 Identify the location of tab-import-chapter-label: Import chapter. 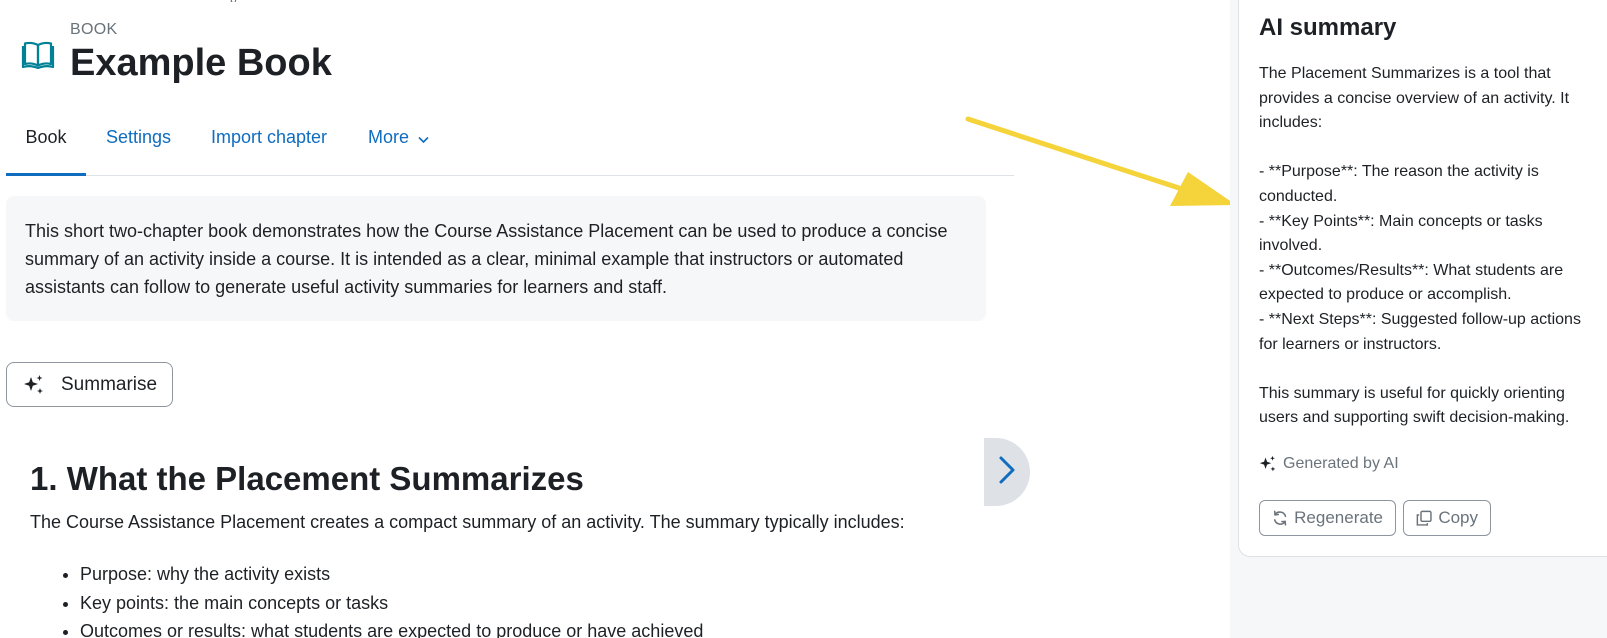
(269, 137).